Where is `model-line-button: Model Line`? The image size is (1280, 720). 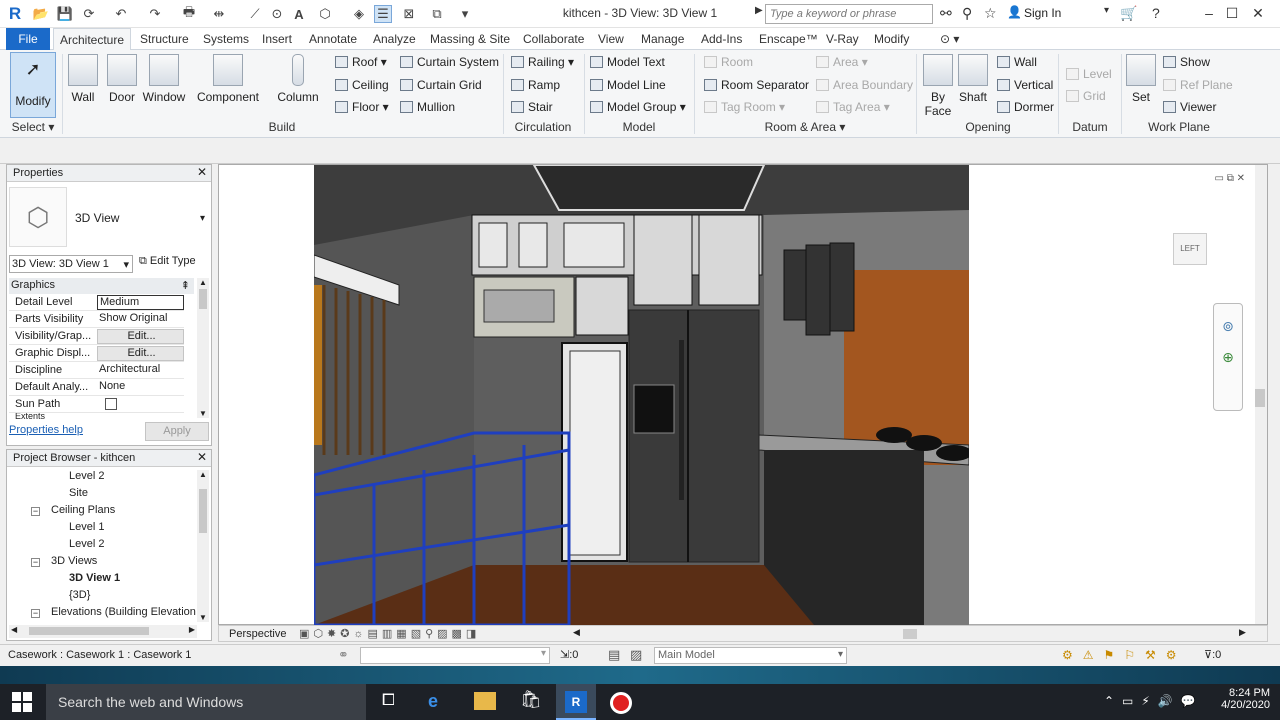
model-line-button: Model Line is located at coordinates (628, 85).